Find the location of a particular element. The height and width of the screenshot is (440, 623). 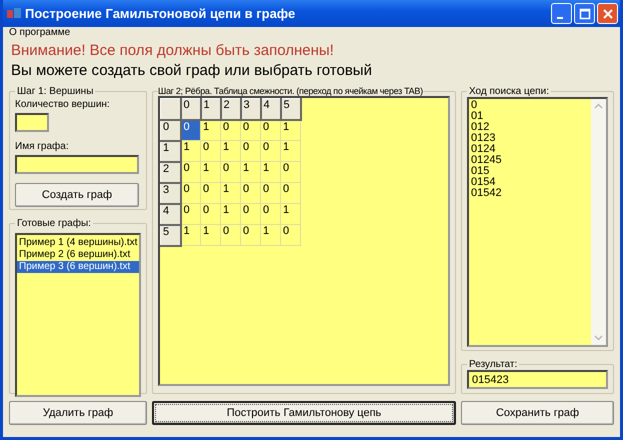

warning-text: Внимание! Все поля должны быть заполнены! is located at coordinates (172, 51).